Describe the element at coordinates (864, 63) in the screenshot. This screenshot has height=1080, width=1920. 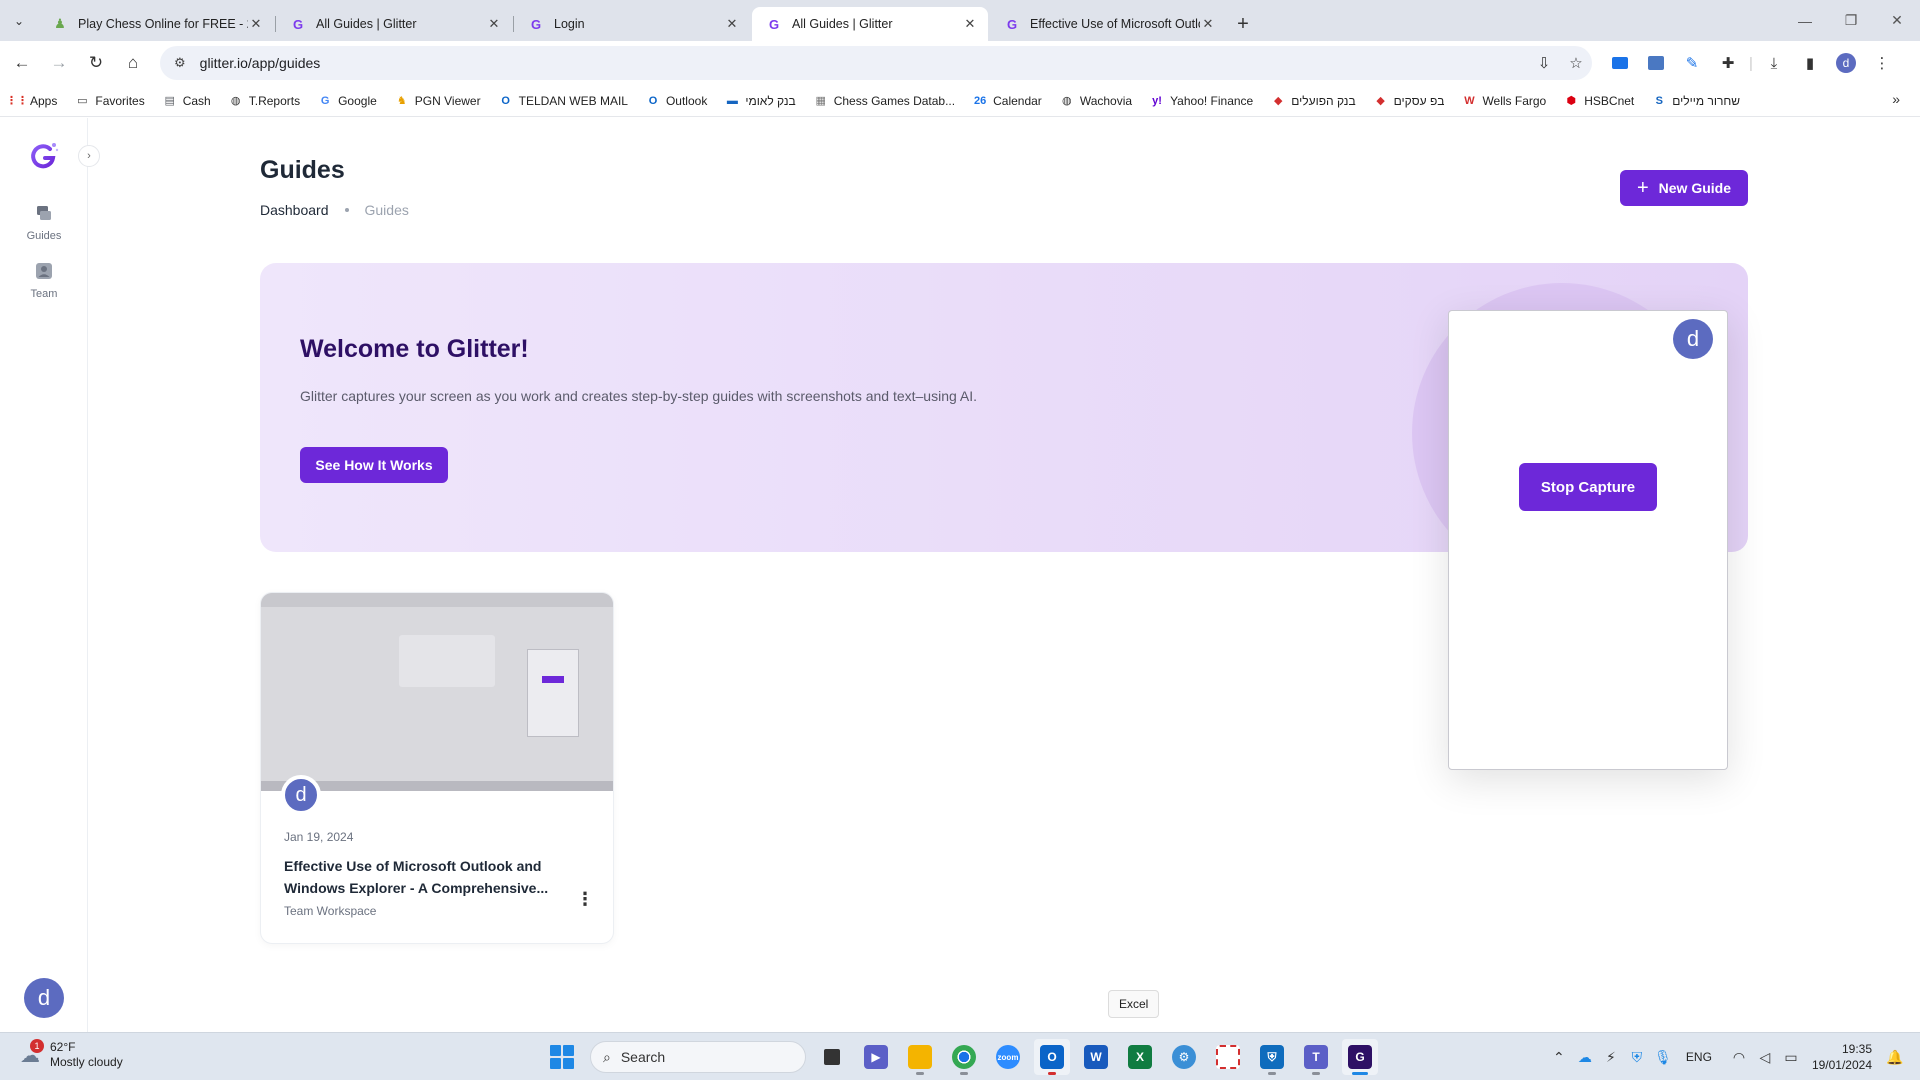
I see `address-url: glitter.io/app/guides` at that location.